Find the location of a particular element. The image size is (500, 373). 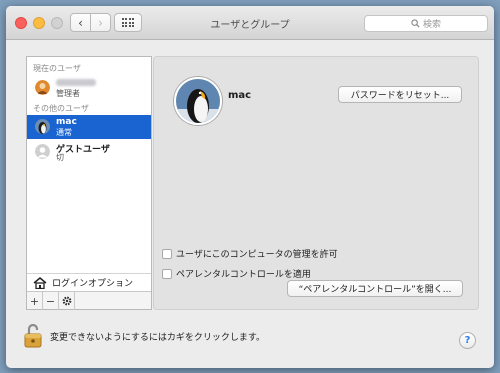

plus-icon: + is located at coordinates (34, 301).